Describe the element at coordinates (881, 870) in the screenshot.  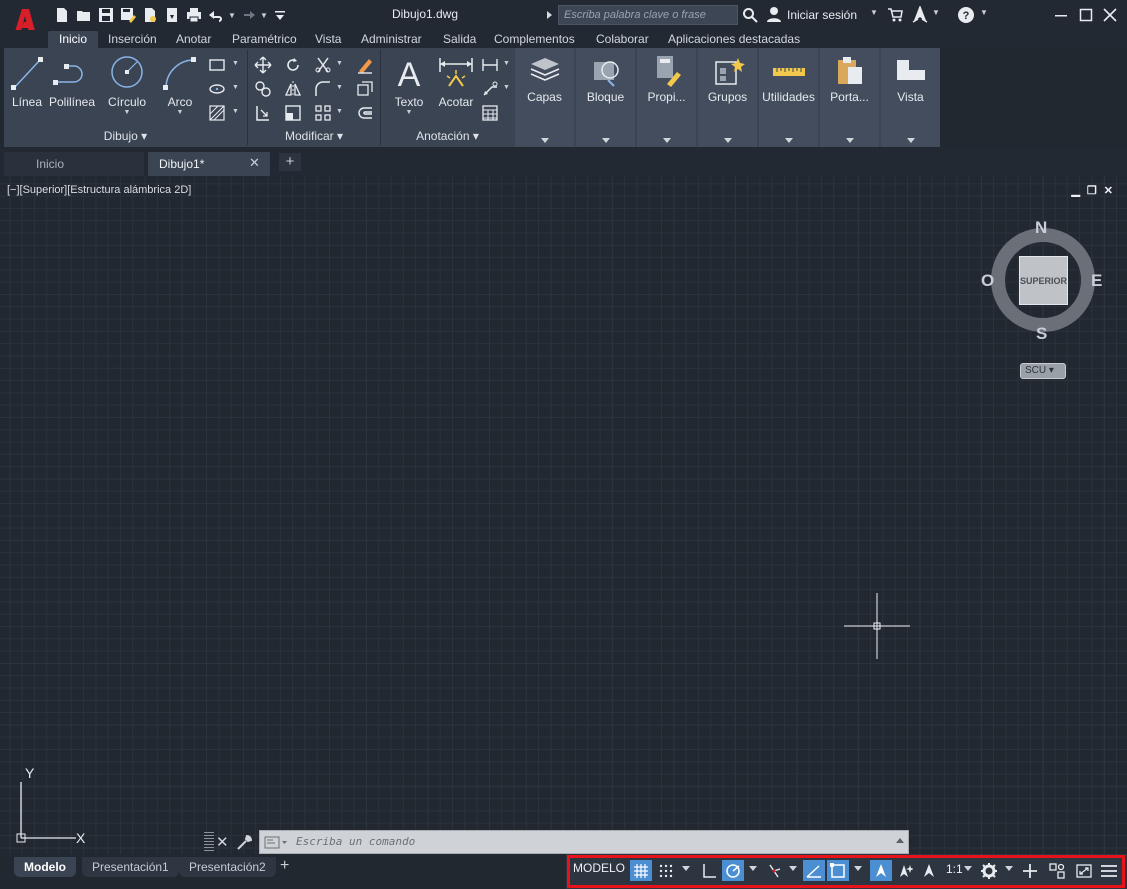
I see `annotation-visibility-icon` at that location.